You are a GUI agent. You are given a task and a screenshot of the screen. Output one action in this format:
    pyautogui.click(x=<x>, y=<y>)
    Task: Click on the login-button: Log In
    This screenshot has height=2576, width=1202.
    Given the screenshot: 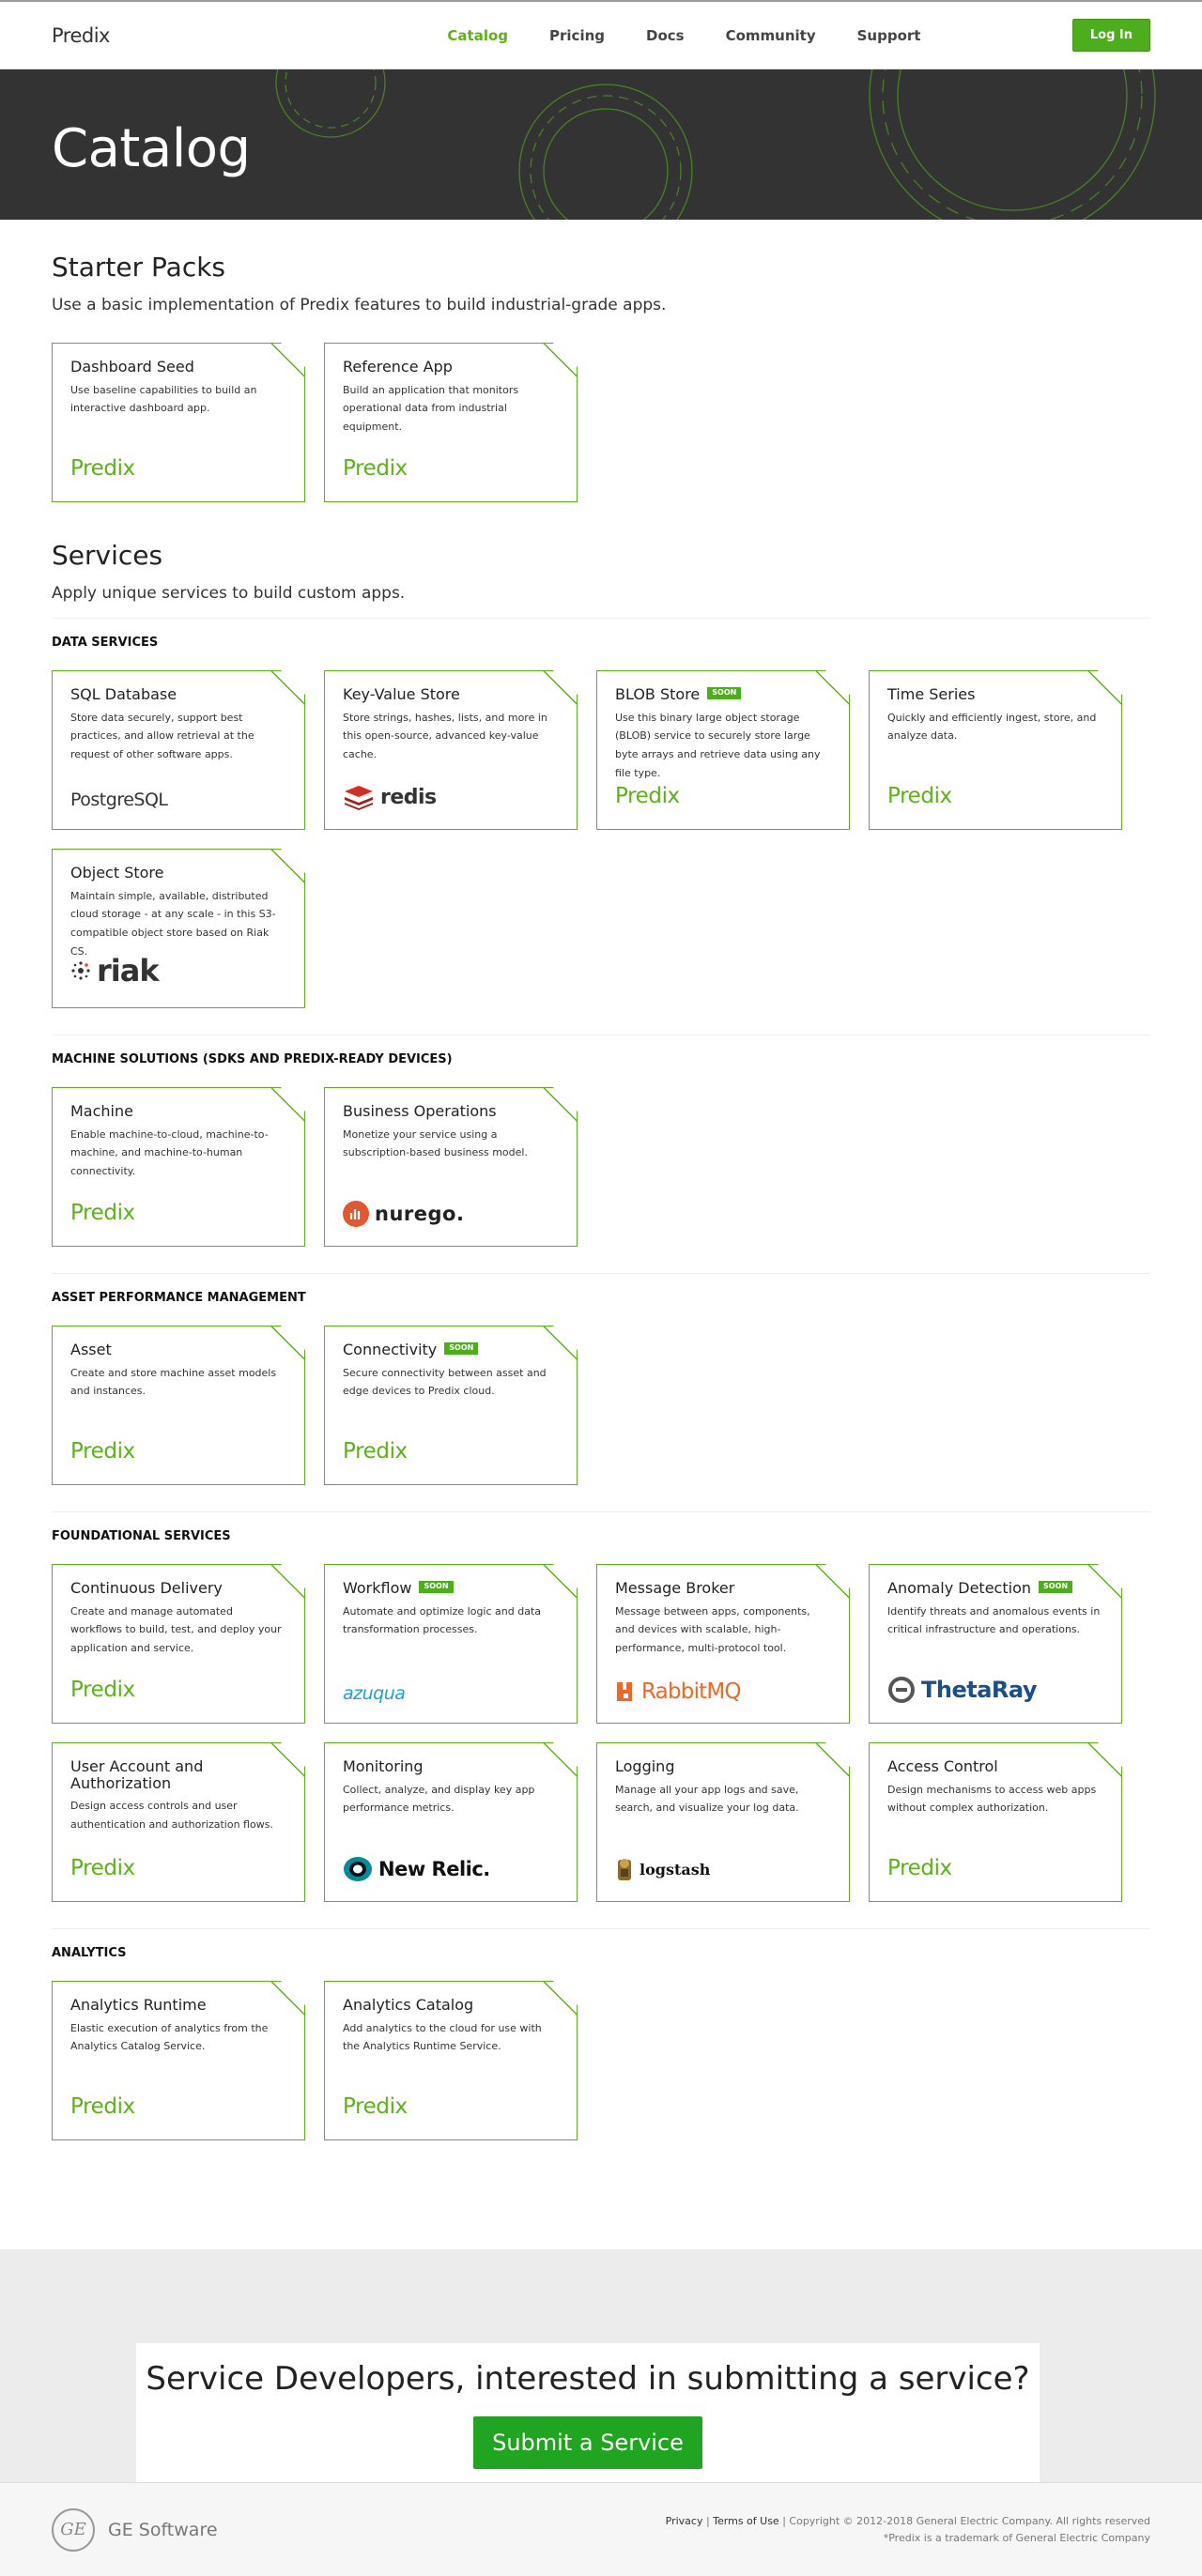 What is the action you would take?
    pyautogui.click(x=1110, y=36)
    